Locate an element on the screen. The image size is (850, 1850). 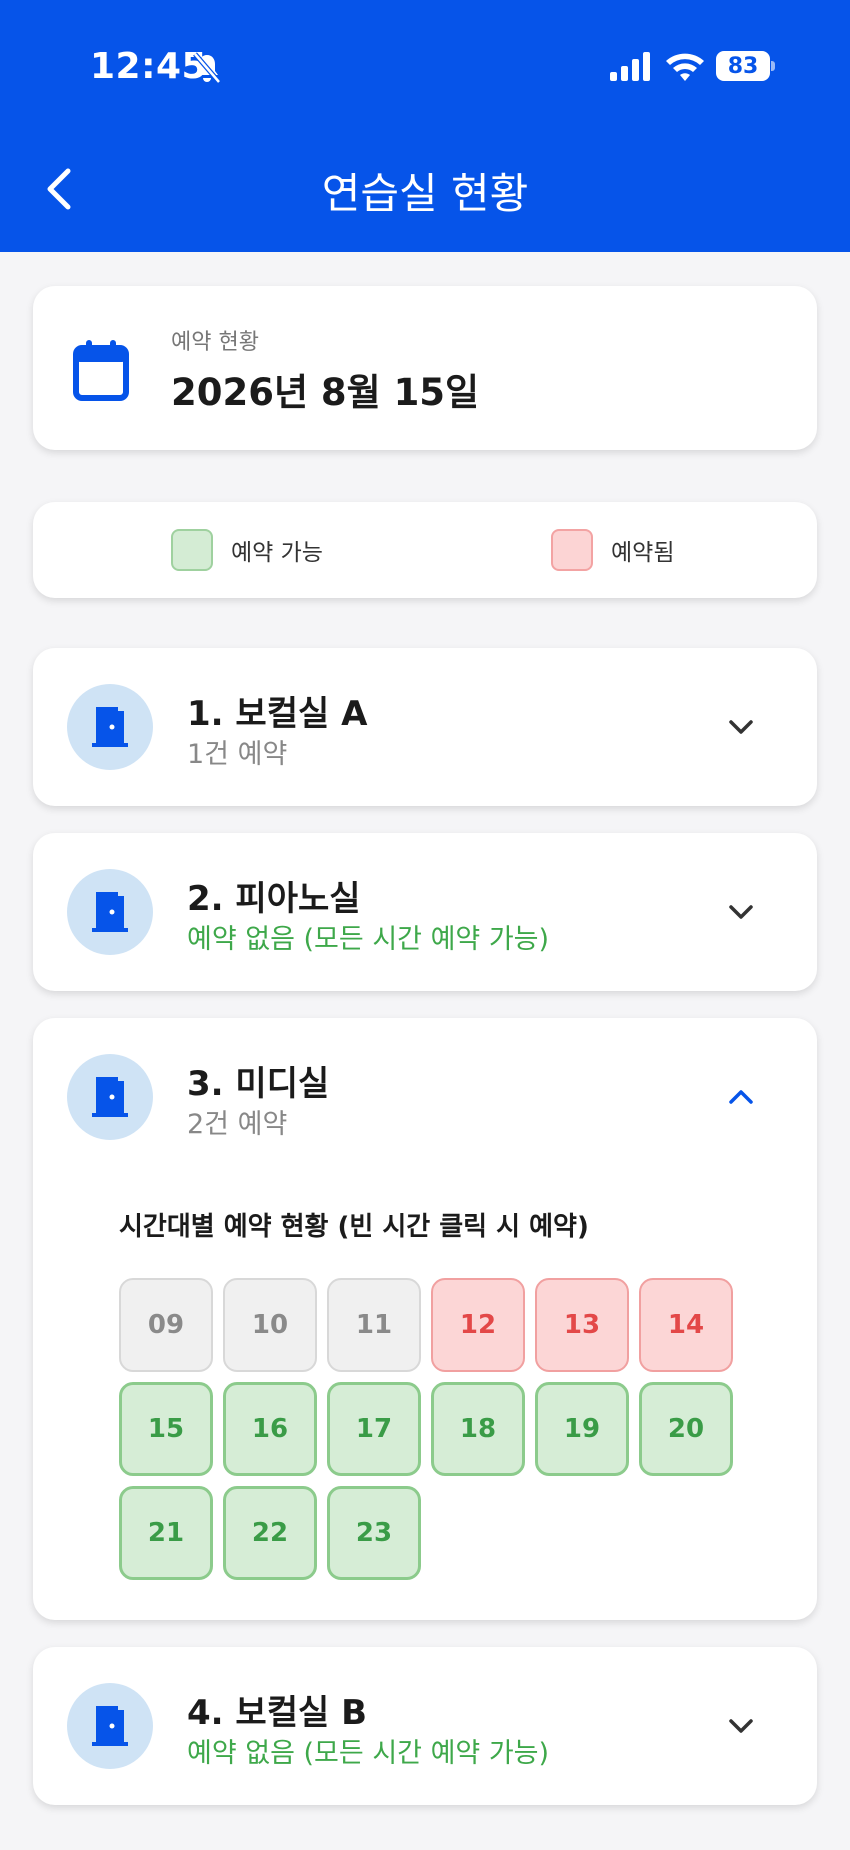
legend-available-label: 예약 가능 is located at coordinates (277, 553).